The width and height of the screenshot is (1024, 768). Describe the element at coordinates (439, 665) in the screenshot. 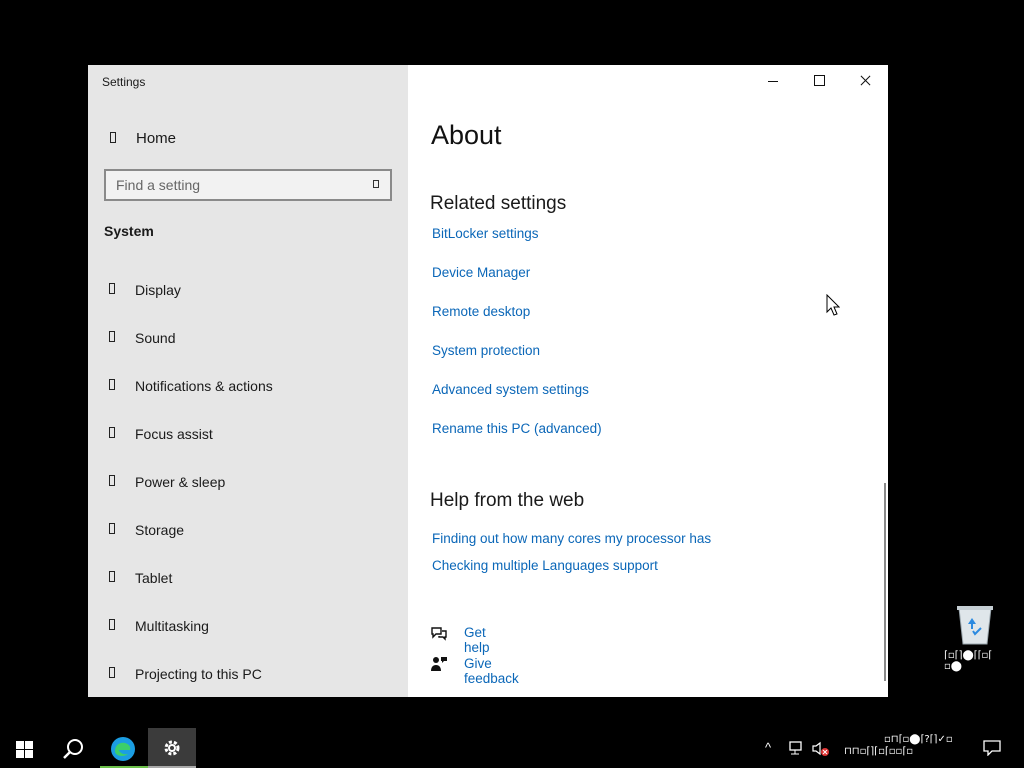

I see `feedback-person-icon` at that location.